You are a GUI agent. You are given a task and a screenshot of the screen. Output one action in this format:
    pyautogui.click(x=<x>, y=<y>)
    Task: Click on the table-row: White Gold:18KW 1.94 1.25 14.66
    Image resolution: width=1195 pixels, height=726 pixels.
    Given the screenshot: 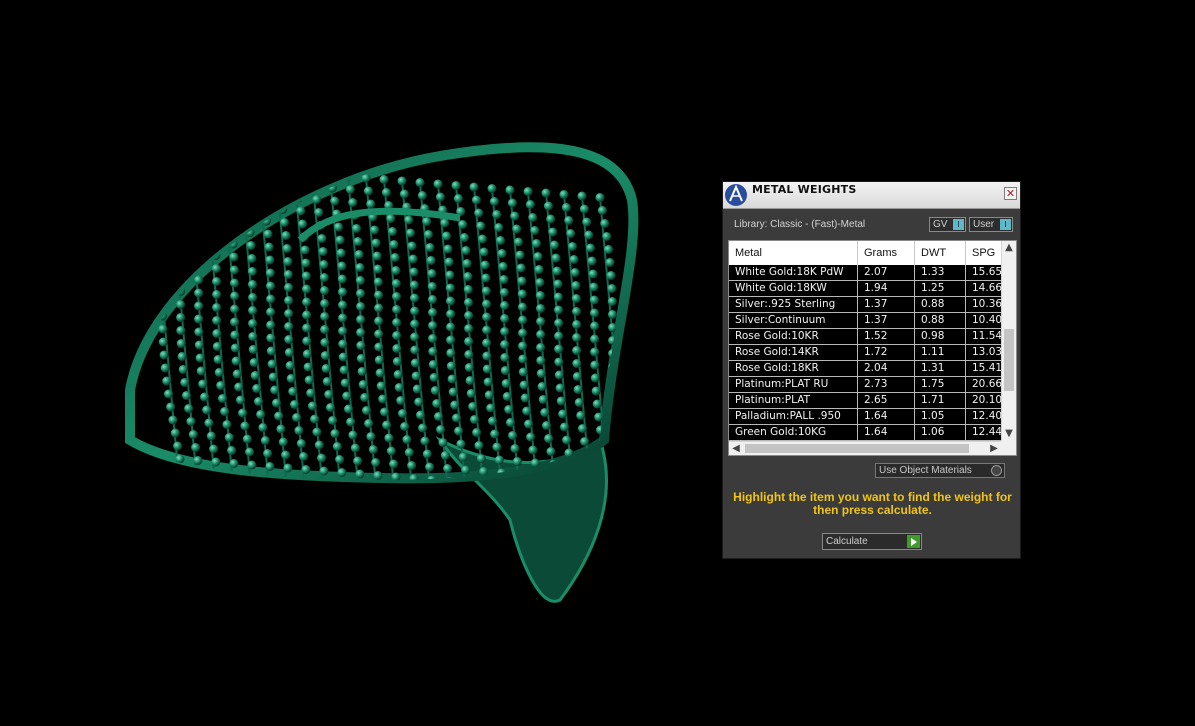 What is the action you would take?
    pyautogui.click(x=865, y=289)
    